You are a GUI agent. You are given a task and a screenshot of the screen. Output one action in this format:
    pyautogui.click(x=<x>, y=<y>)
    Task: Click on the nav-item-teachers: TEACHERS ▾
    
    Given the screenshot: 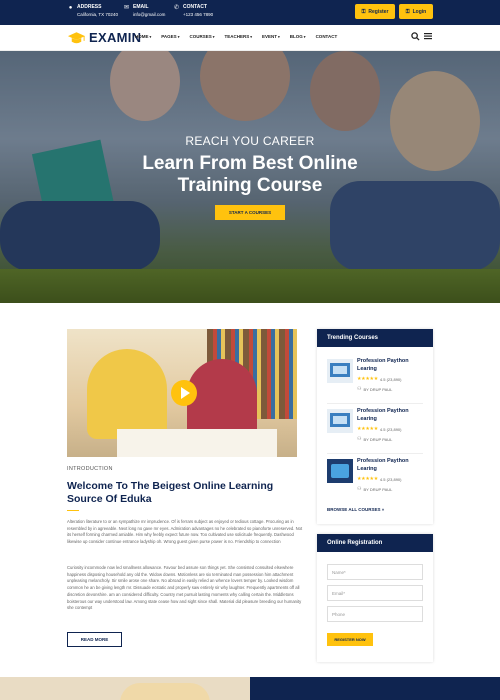 What is the action you would take?
    pyautogui.click(x=238, y=36)
    